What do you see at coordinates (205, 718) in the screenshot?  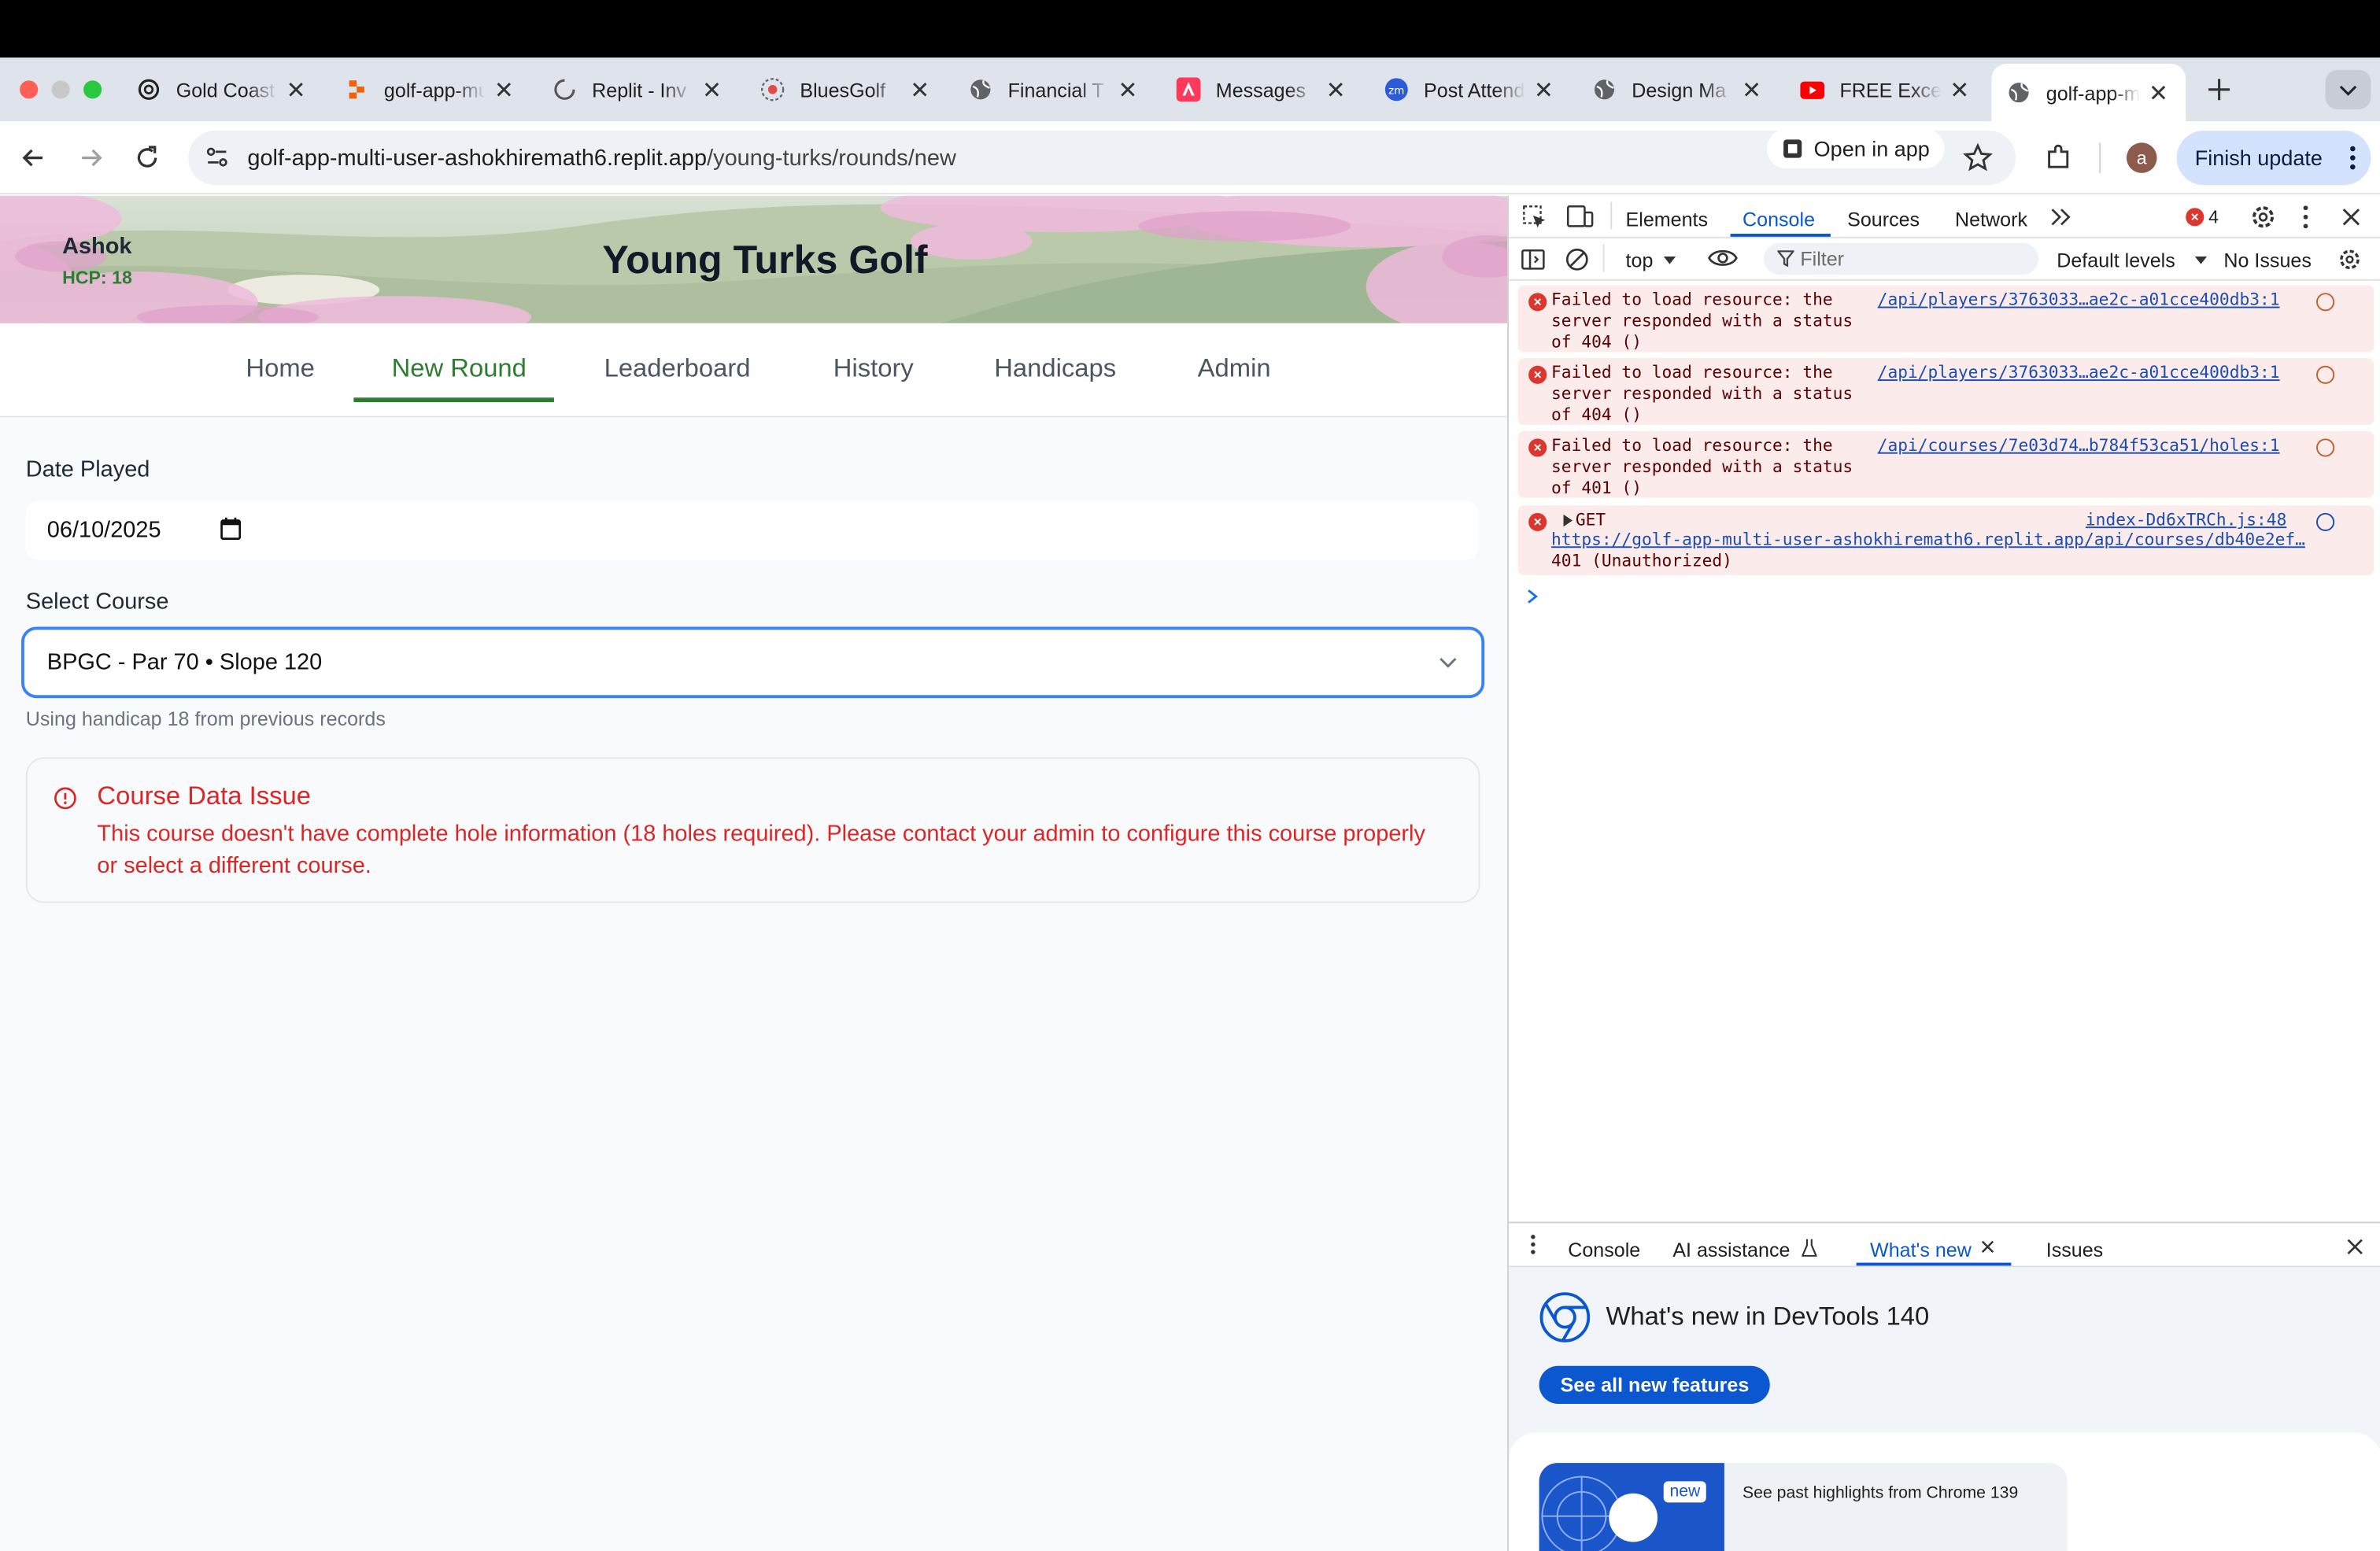 I see `handicap-note: Using handicap 18 from previous records` at bounding box center [205, 718].